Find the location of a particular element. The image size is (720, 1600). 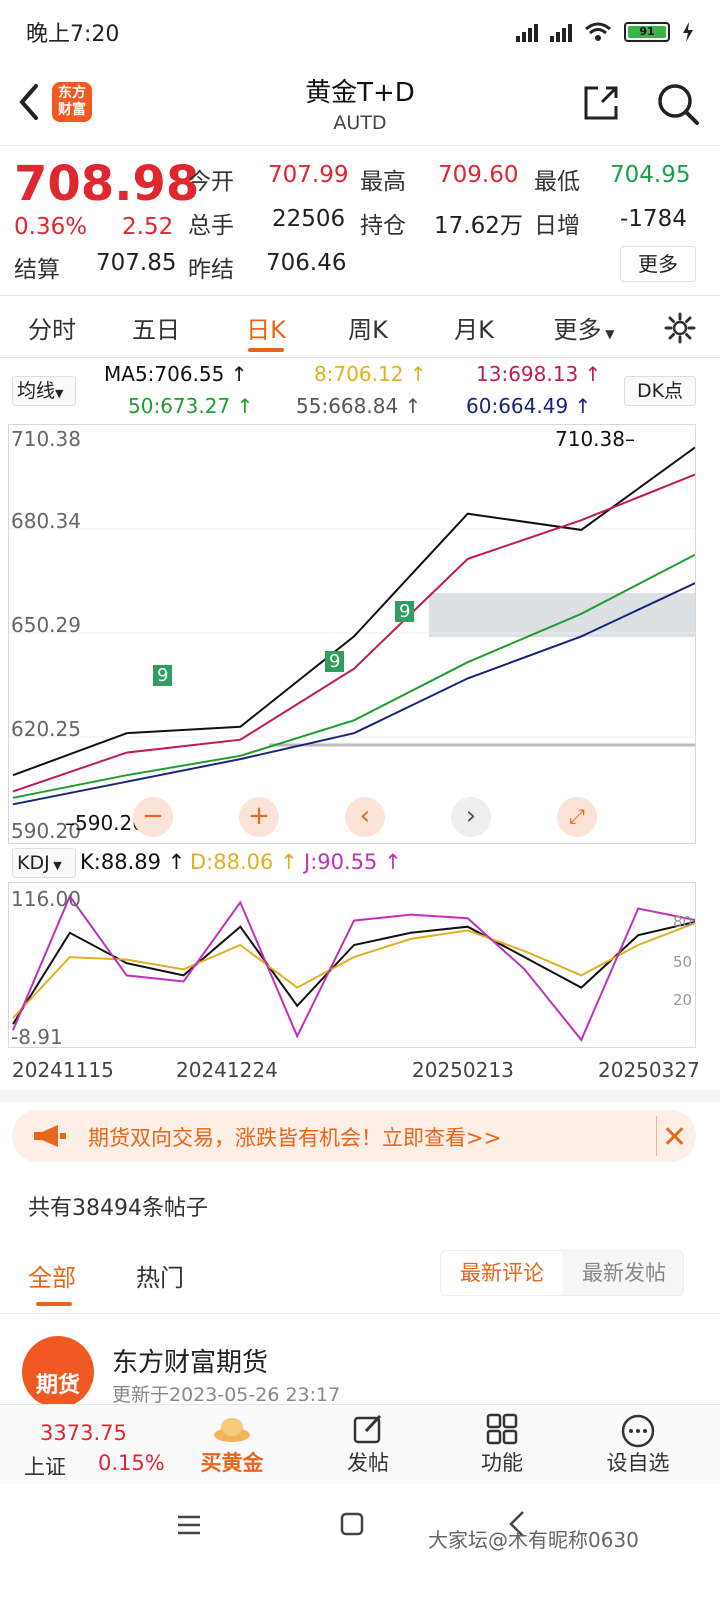

close-icon is located at coordinates (674, 1136).